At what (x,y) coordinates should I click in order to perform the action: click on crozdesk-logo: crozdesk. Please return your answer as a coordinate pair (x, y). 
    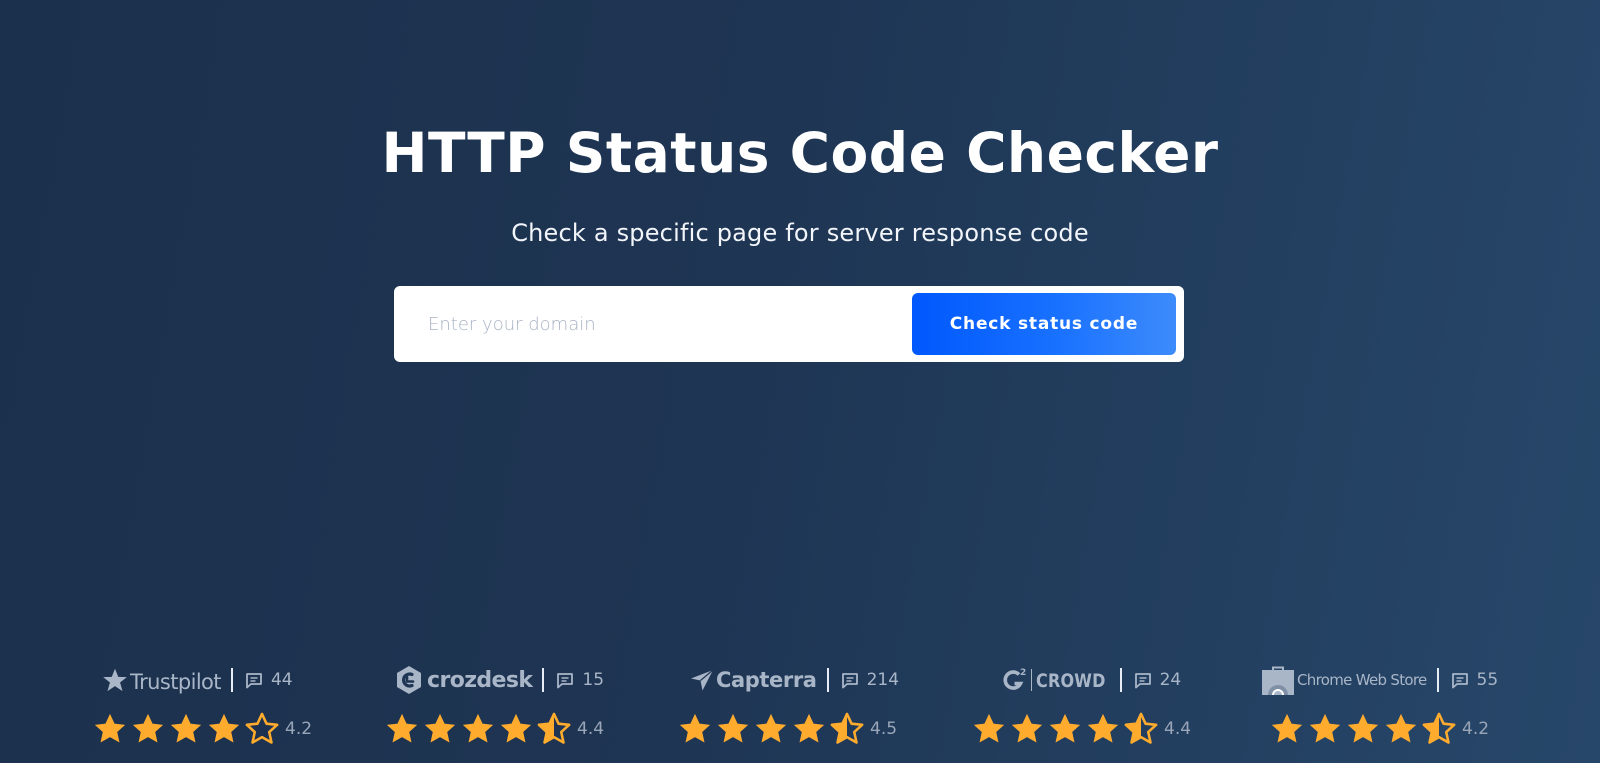
    Looking at the image, I should click on (464, 680).